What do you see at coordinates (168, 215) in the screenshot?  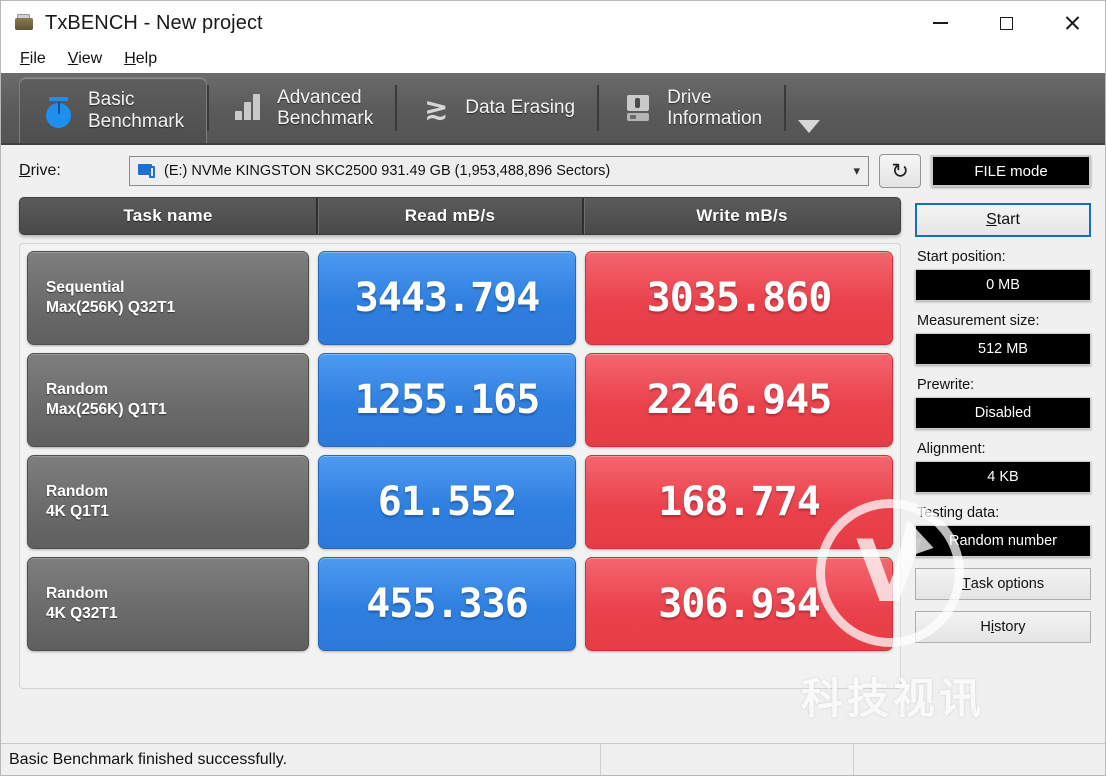 I see `column-header-task-name: Task name` at bounding box center [168, 215].